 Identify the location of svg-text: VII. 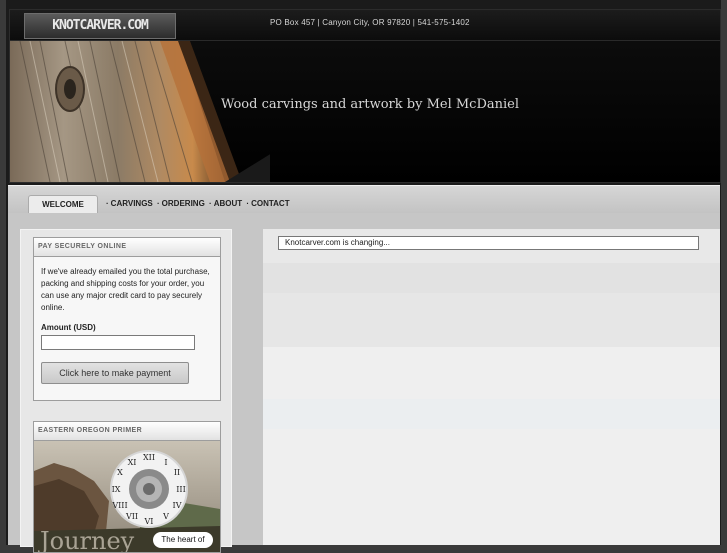
(131, 516).